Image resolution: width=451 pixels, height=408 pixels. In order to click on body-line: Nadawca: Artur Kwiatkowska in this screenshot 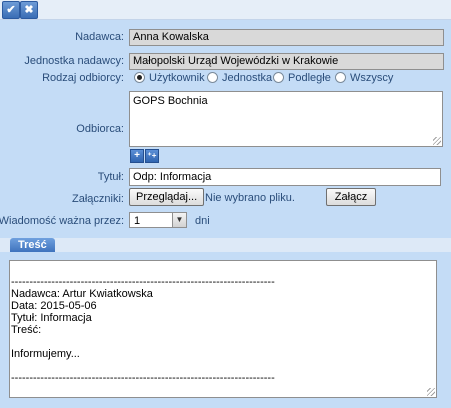, I will do `click(82, 294)`.